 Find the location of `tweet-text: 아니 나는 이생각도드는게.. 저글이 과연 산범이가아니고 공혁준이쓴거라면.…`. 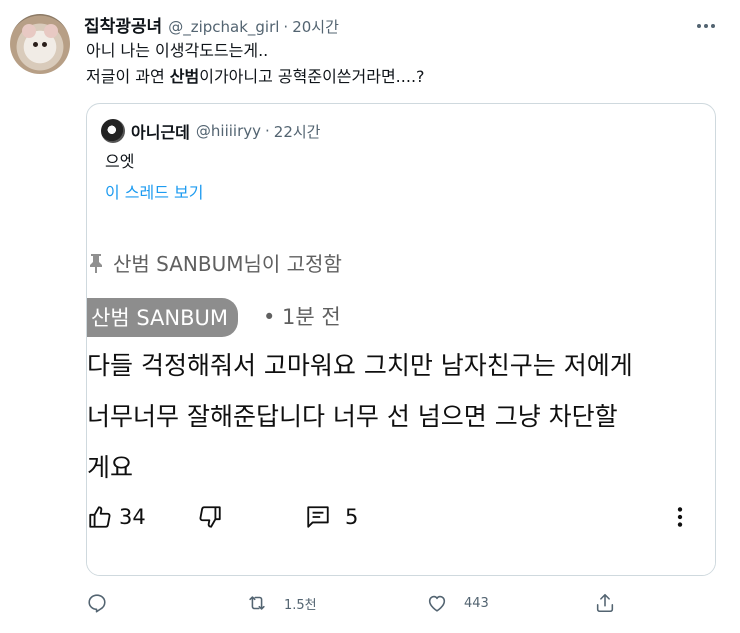

tweet-text: 아니 나는 이생각도드는게.. 저글이 과연 산범이가아니고 공혁준이쓴거라면.… is located at coordinates (255, 64).